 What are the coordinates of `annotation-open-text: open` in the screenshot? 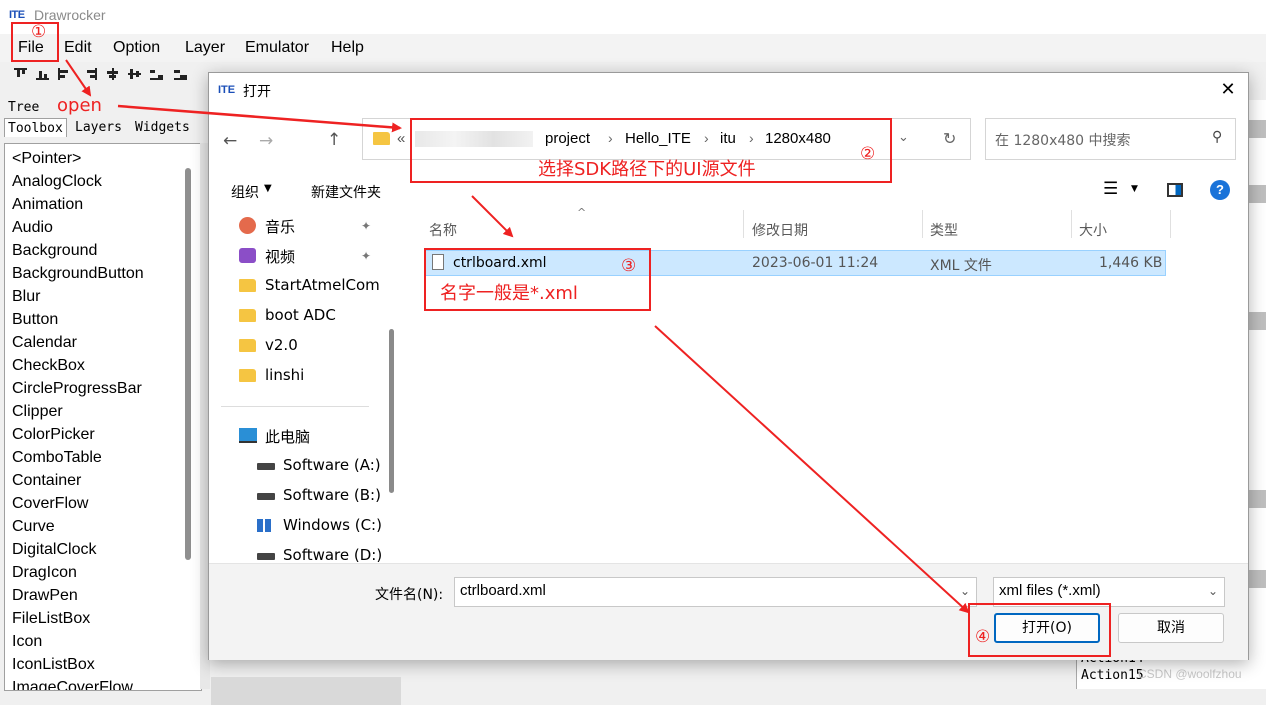 It's located at (79, 105).